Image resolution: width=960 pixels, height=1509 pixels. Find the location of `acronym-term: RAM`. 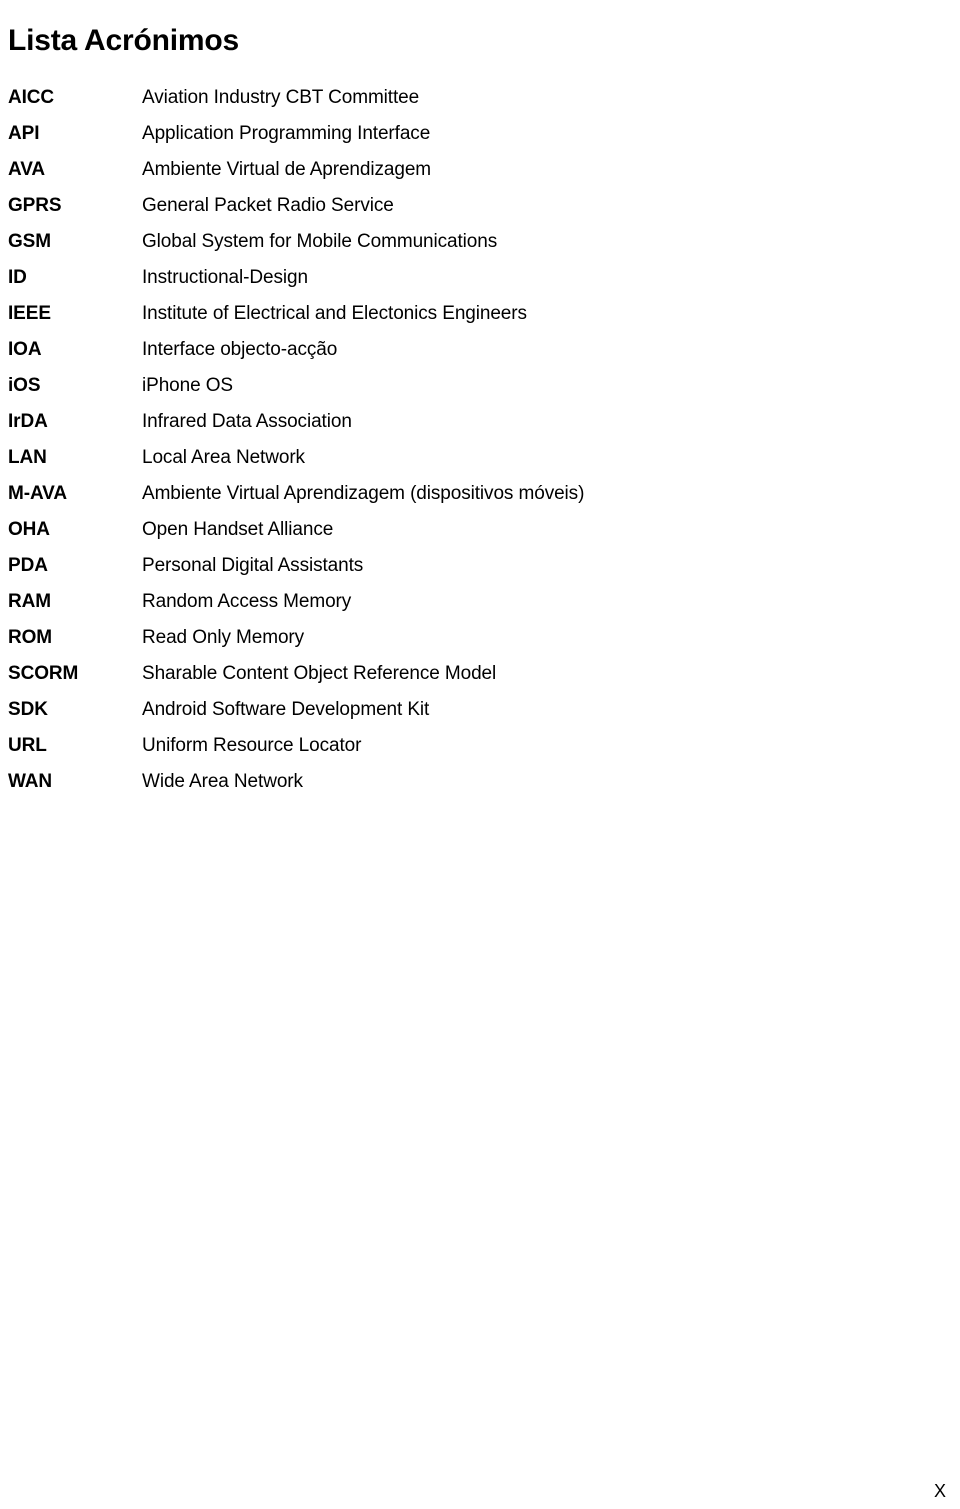

acronym-term: RAM is located at coordinates (29, 601).